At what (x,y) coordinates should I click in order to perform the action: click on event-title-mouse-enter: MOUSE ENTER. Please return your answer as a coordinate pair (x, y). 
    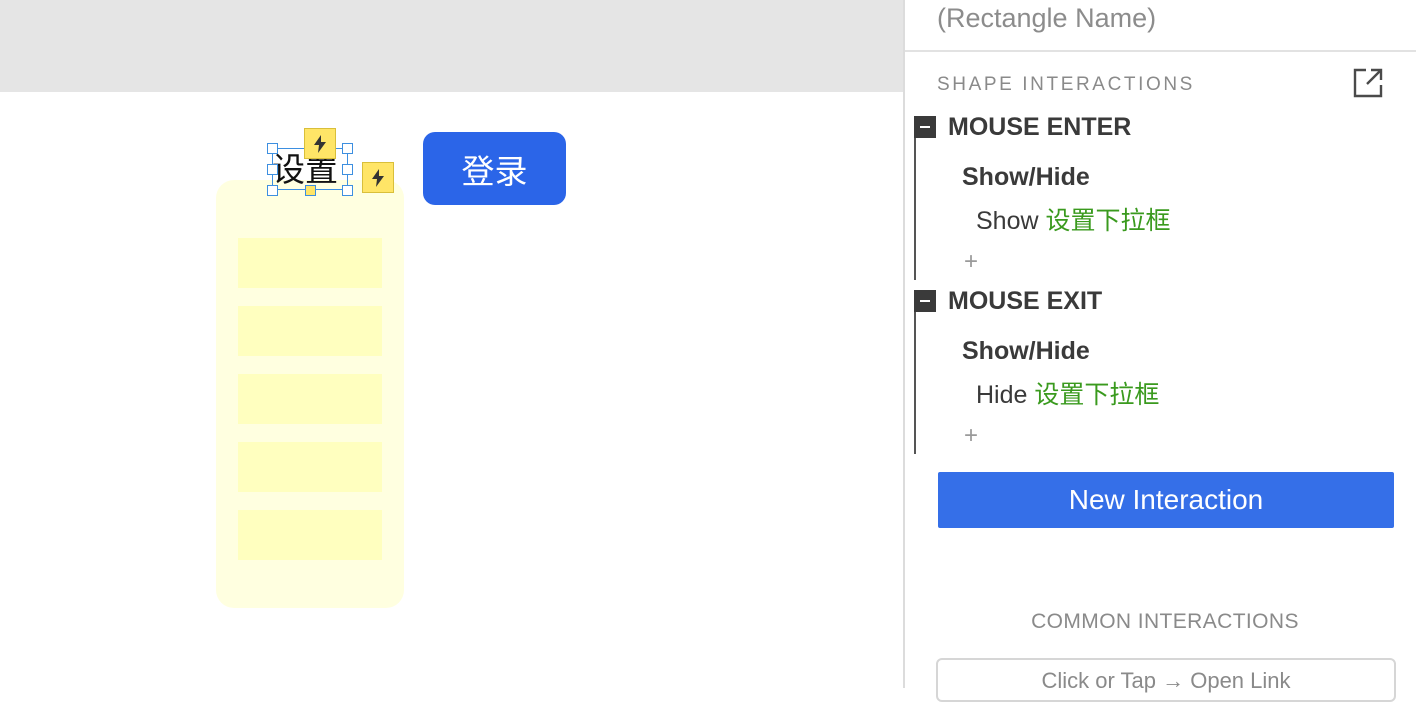
    Looking at the image, I should click on (1039, 127).